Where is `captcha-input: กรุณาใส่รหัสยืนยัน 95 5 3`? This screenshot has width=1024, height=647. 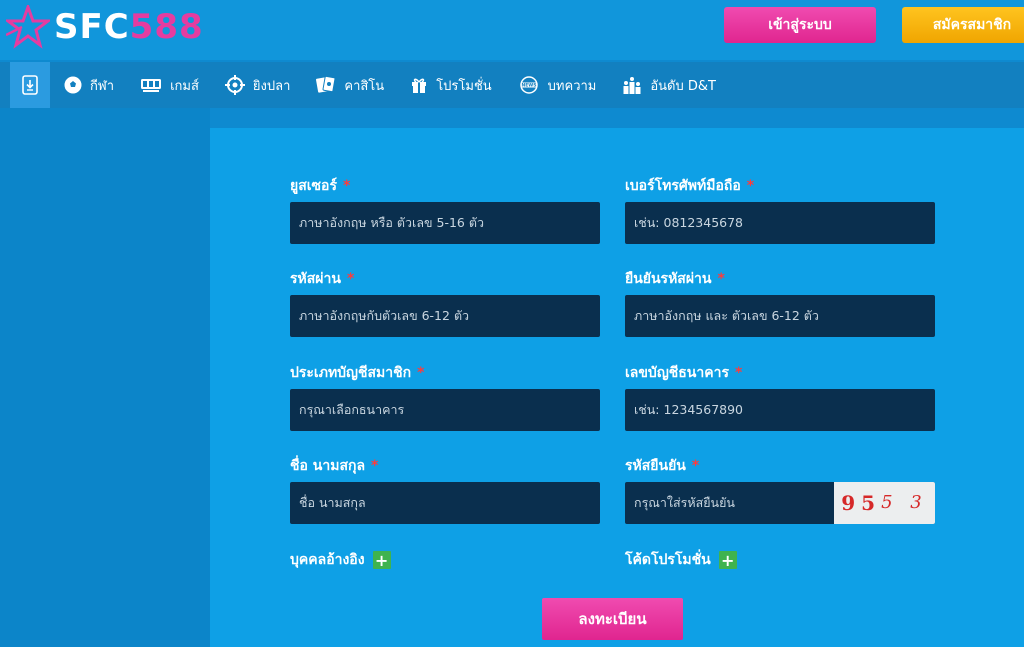 captcha-input: กรุณาใส่รหัสยืนยัน 95 5 3 is located at coordinates (780, 503).